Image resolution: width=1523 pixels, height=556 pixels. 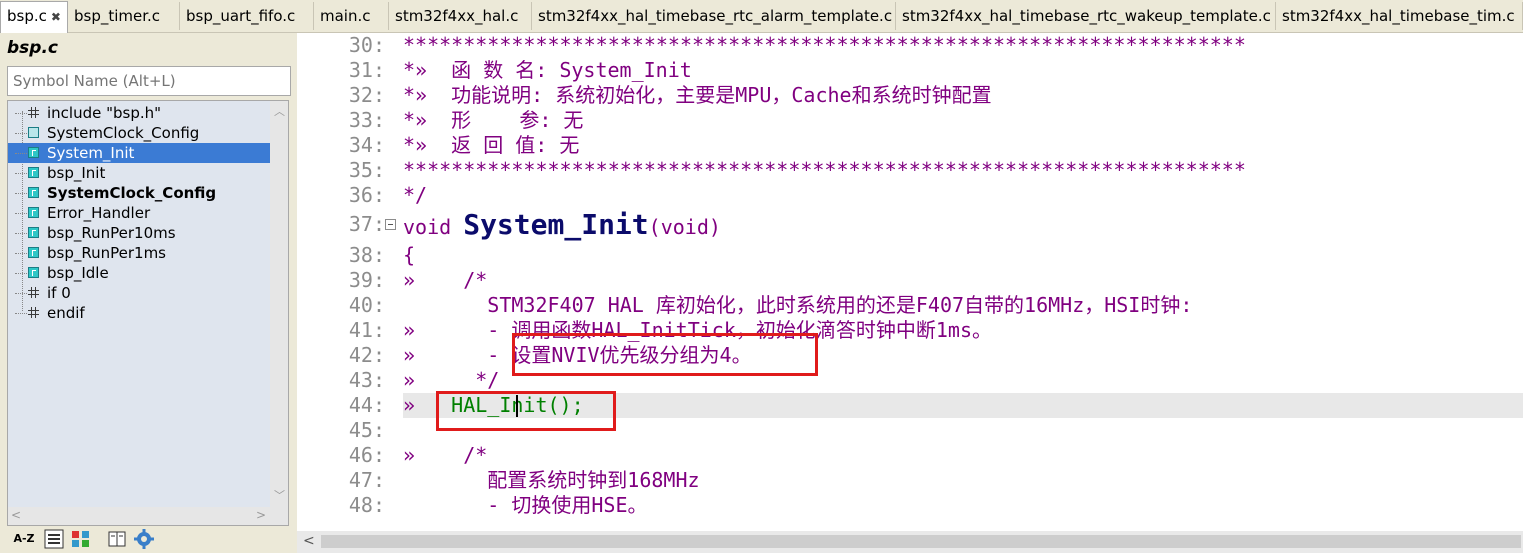 What do you see at coordinates (33, 132) in the screenshot?
I see `prototype-icon` at bounding box center [33, 132].